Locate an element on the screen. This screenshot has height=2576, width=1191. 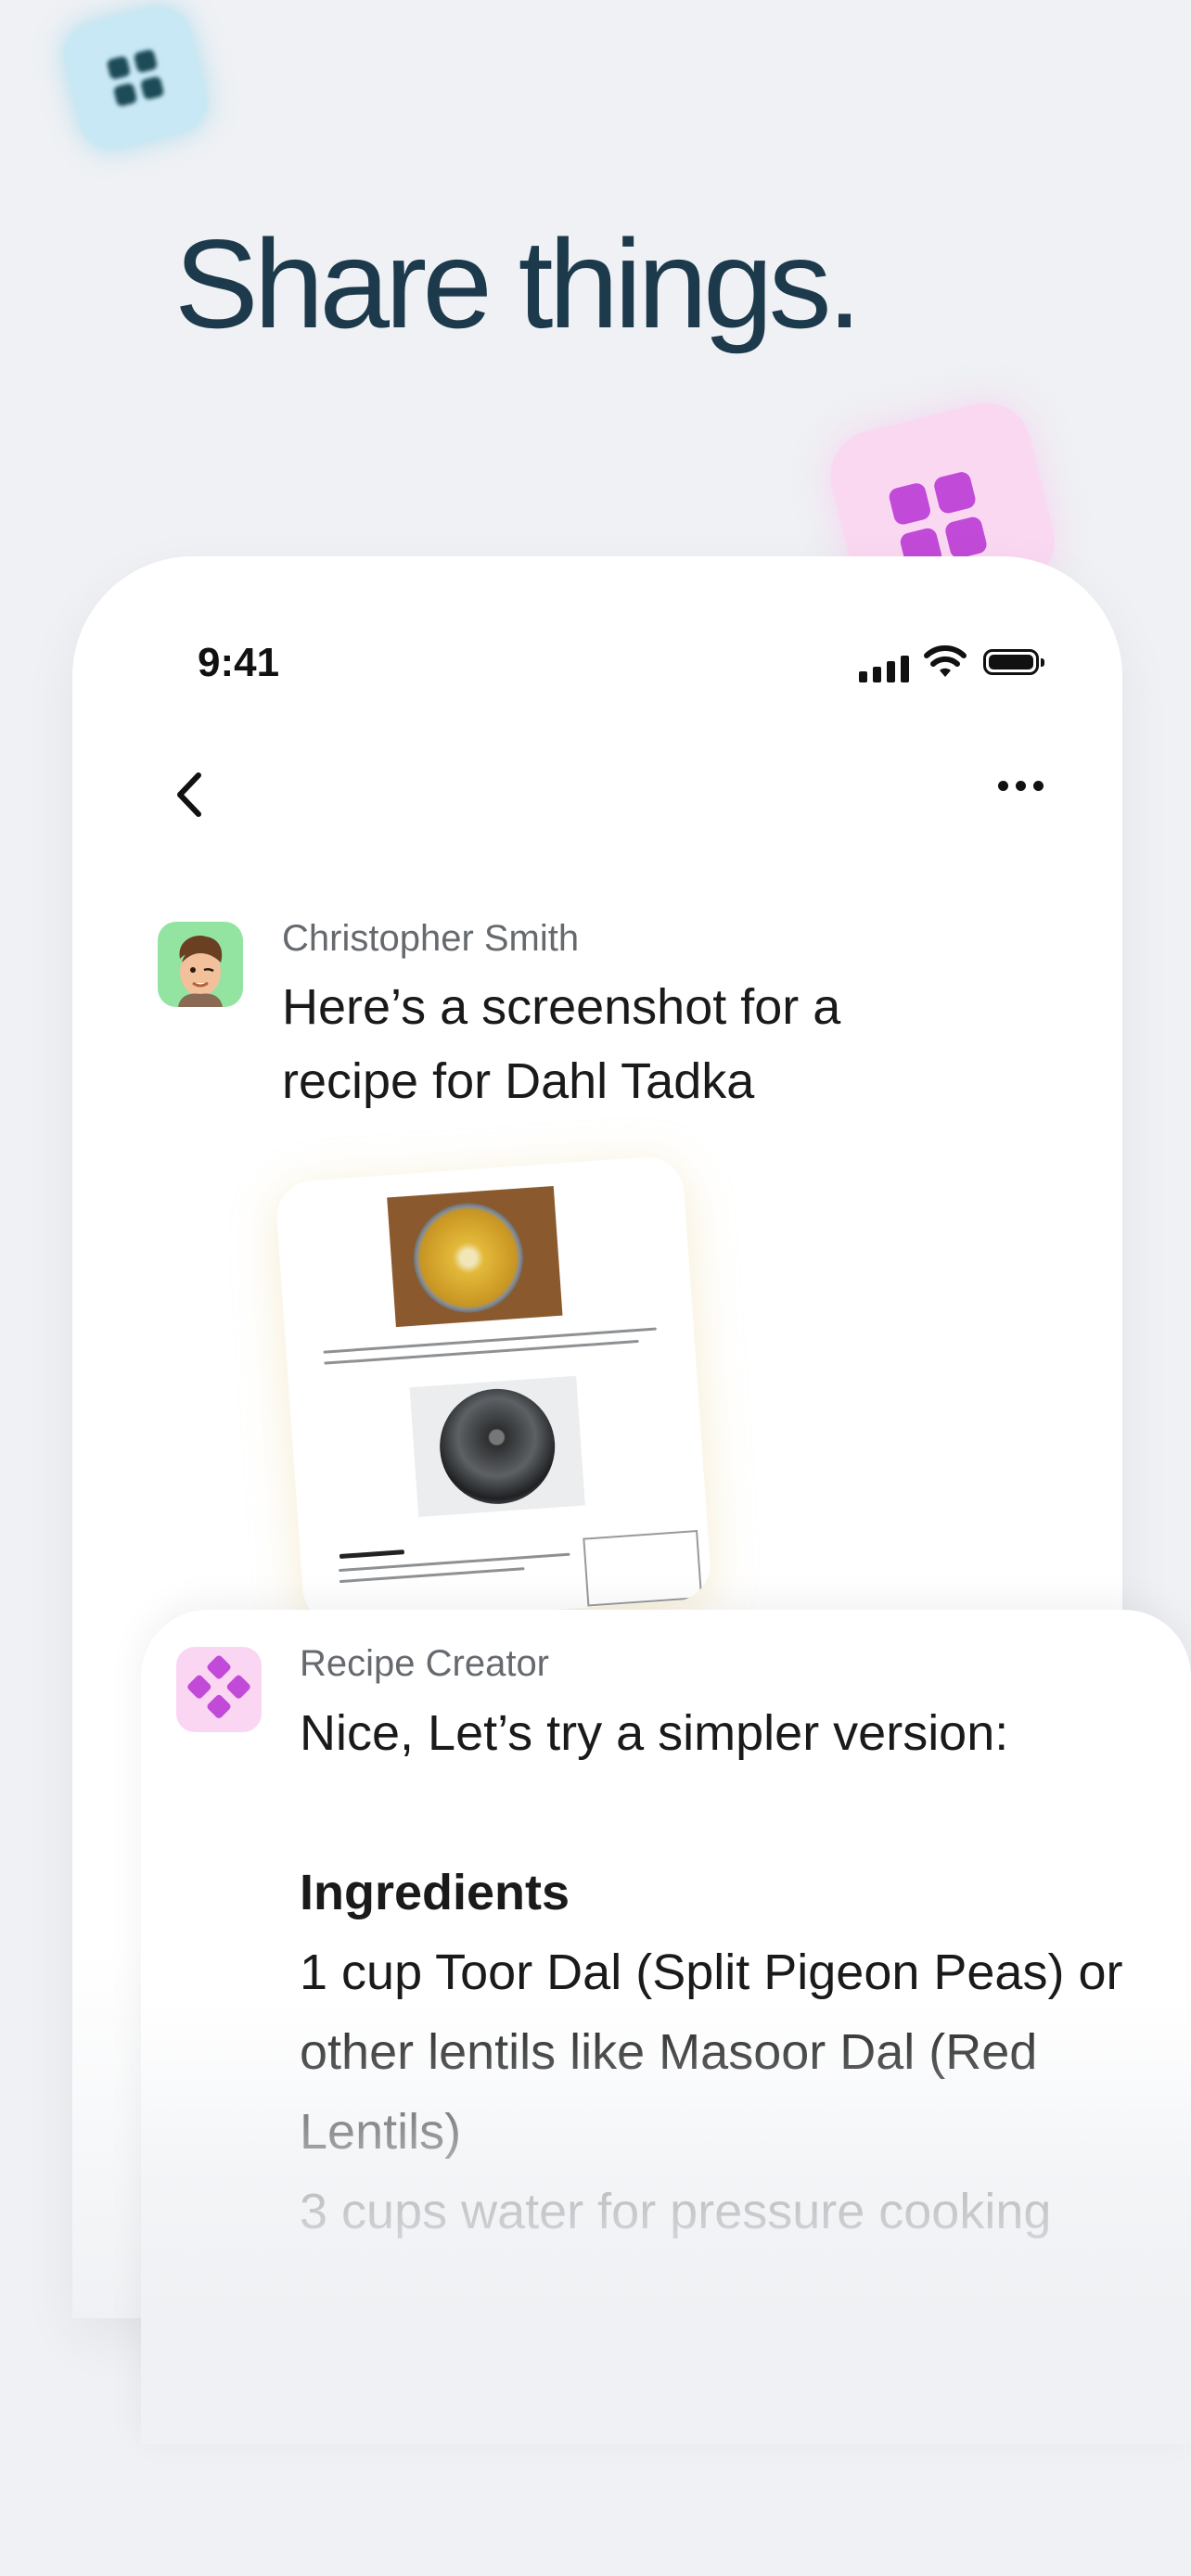
sparkle-diamond-icon is located at coordinates (219, 1689).